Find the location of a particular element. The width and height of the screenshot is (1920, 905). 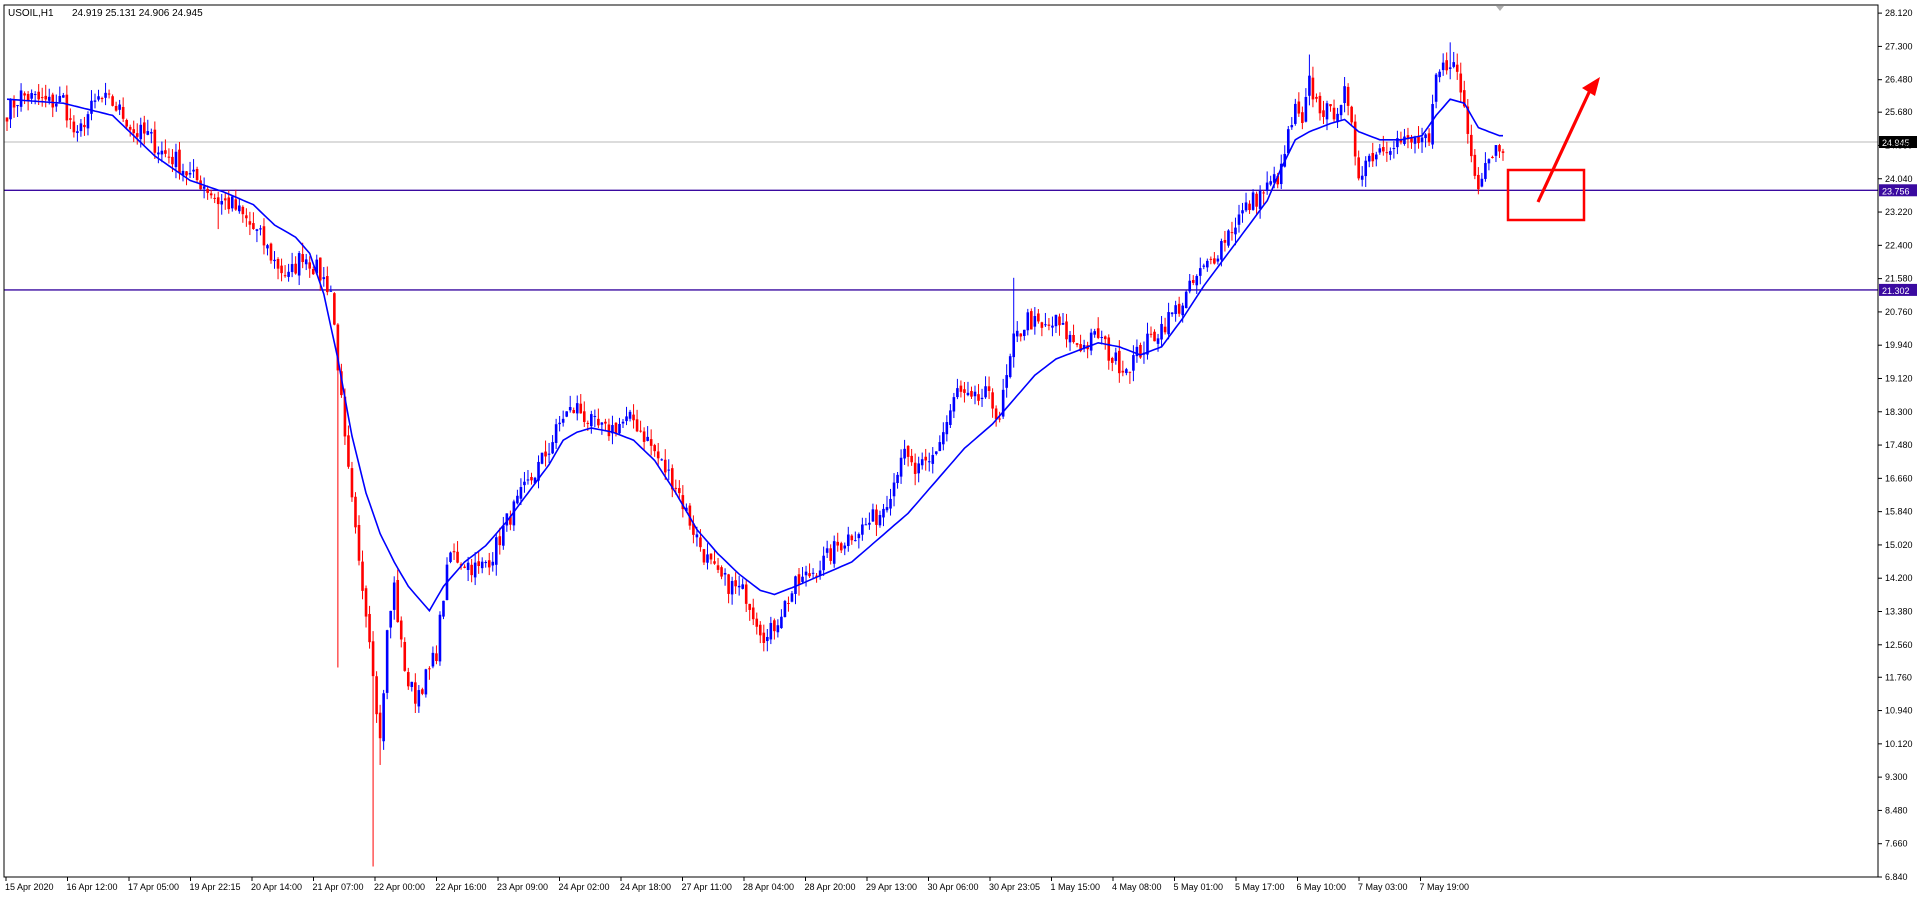

x-tick-label: 23 Apr 09:00 is located at coordinates (522, 887).